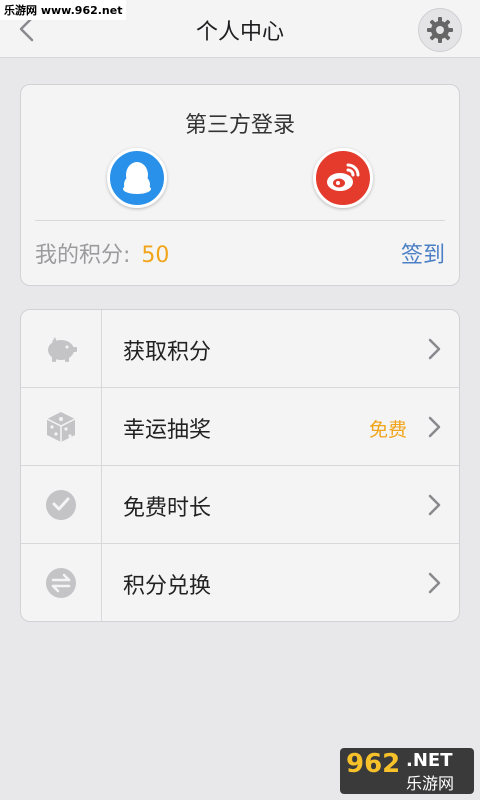 The width and height of the screenshot is (480, 800). I want to click on points-value: 50, so click(155, 255).